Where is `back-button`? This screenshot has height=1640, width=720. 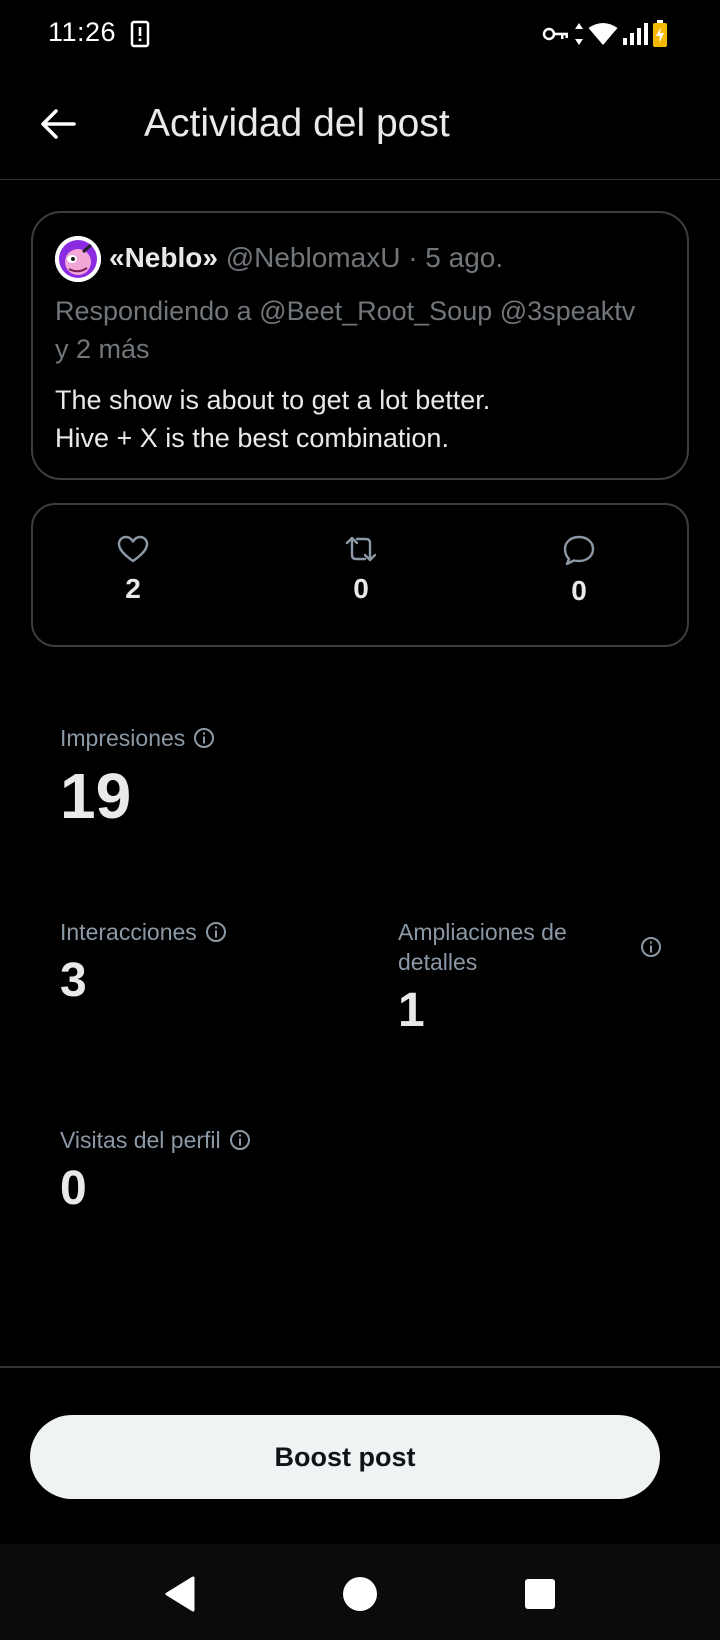 back-button is located at coordinates (58, 124).